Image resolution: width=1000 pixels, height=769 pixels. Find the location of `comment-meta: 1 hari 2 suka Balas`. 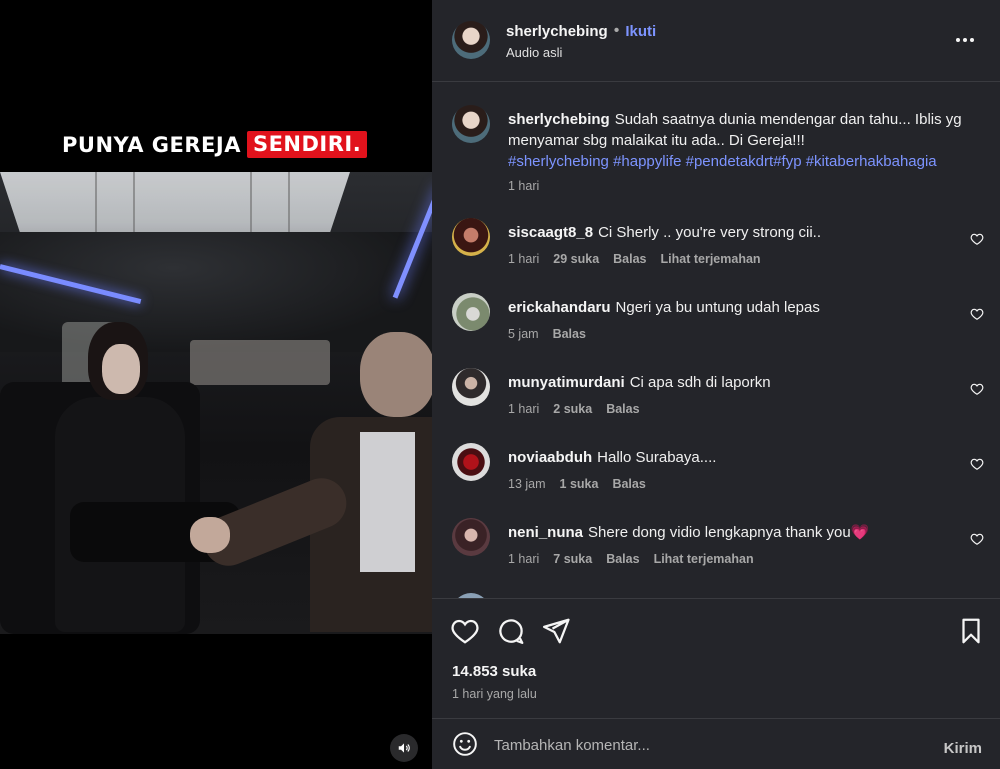

comment-meta: 1 hari 2 suka Balas is located at coordinates (574, 409).